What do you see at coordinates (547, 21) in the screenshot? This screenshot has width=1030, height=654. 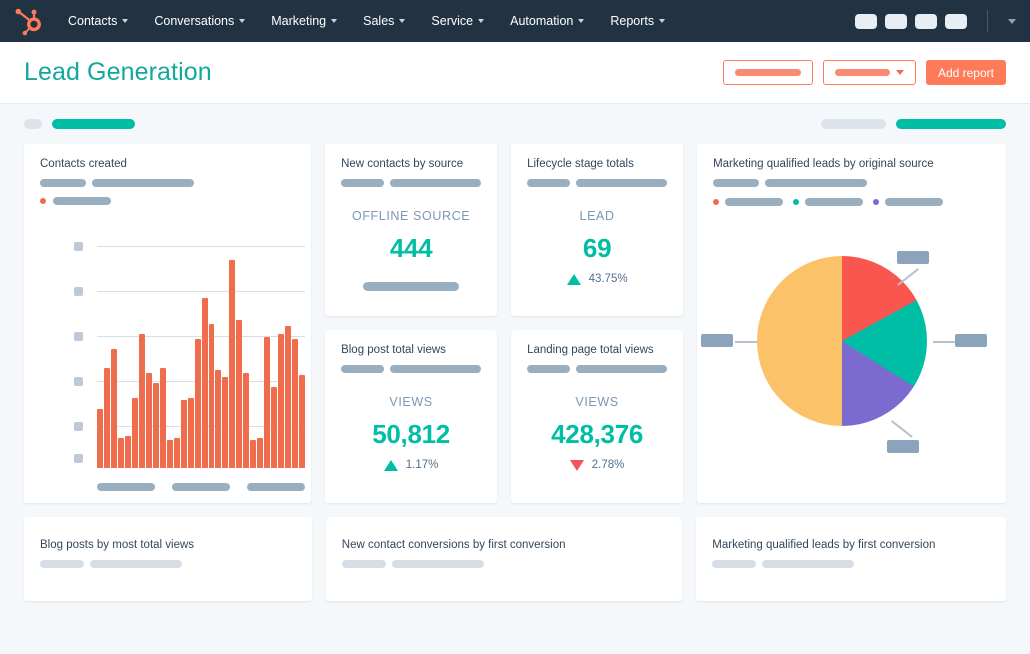 I see `nav-item-automation: Automation` at bounding box center [547, 21].